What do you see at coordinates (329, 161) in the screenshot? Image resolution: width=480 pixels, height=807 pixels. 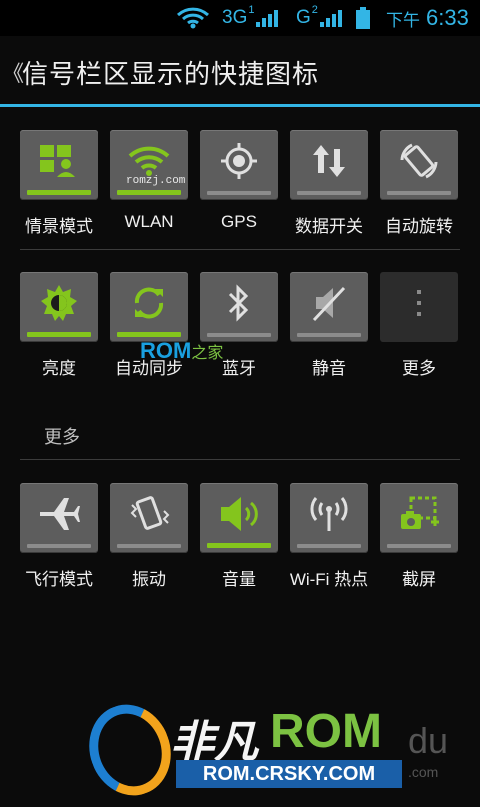 I see `data-icon` at bounding box center [329, 161].